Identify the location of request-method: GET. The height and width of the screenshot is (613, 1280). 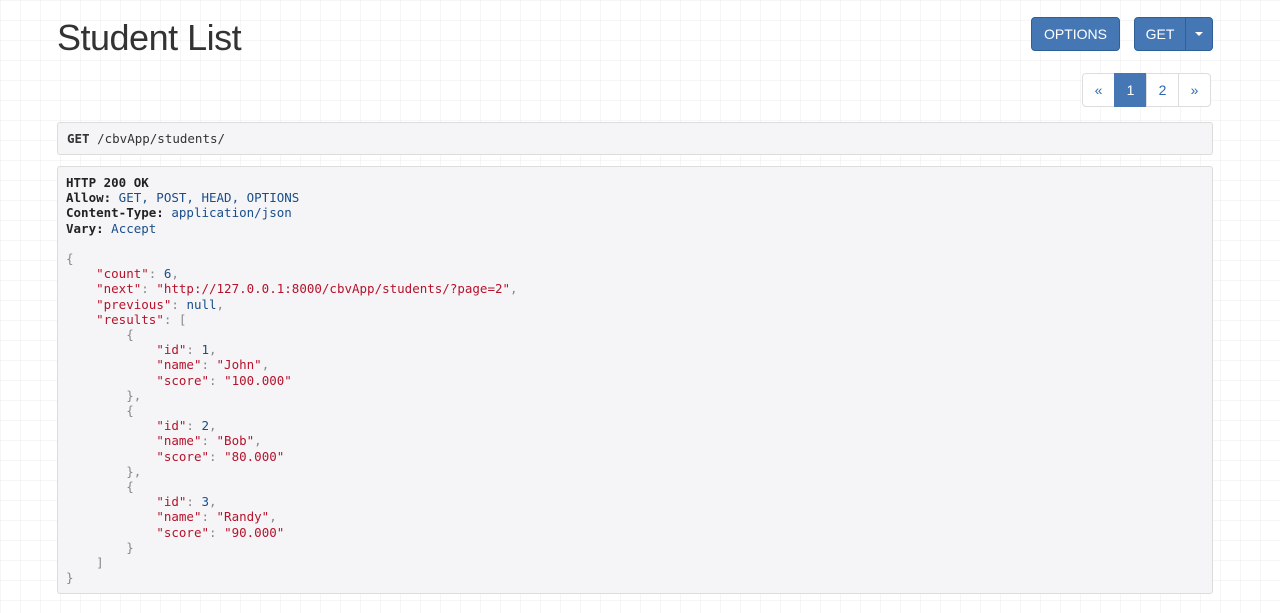
(78, 138).